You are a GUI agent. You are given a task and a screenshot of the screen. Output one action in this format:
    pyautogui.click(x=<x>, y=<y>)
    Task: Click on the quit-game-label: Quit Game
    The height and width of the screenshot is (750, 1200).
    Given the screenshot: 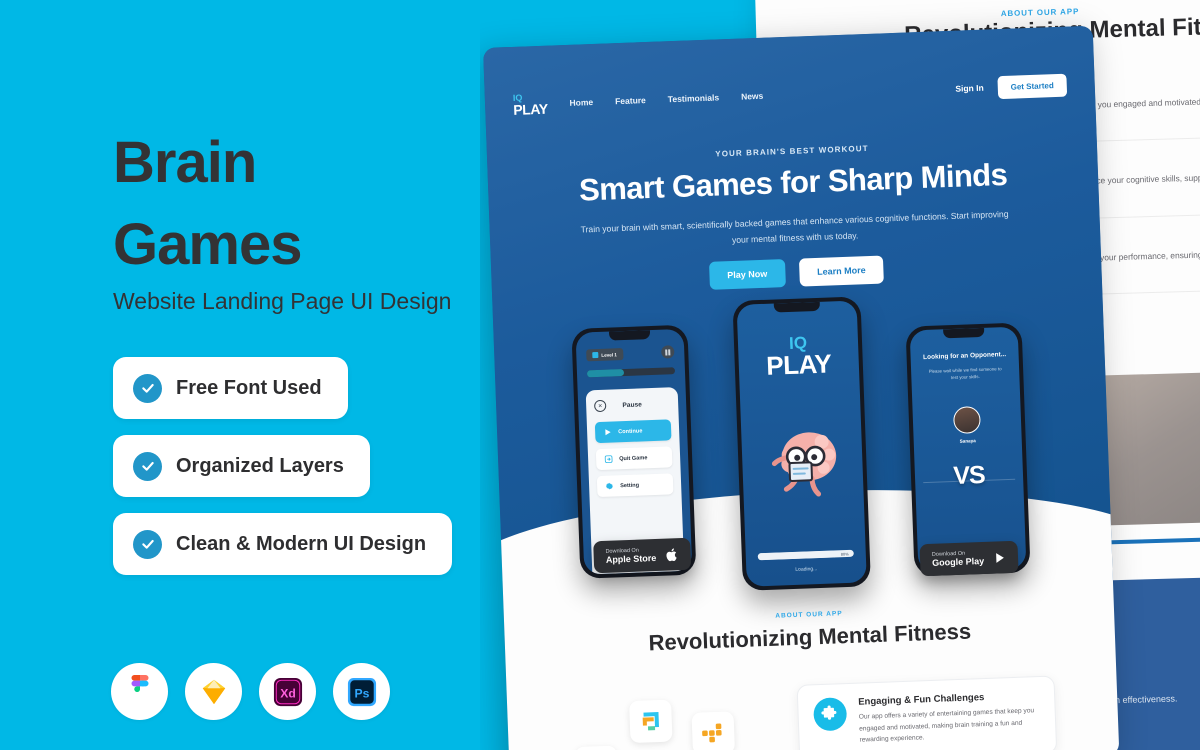 What is the action you would take?
    pyautogui.click(x=633, y=458)
    